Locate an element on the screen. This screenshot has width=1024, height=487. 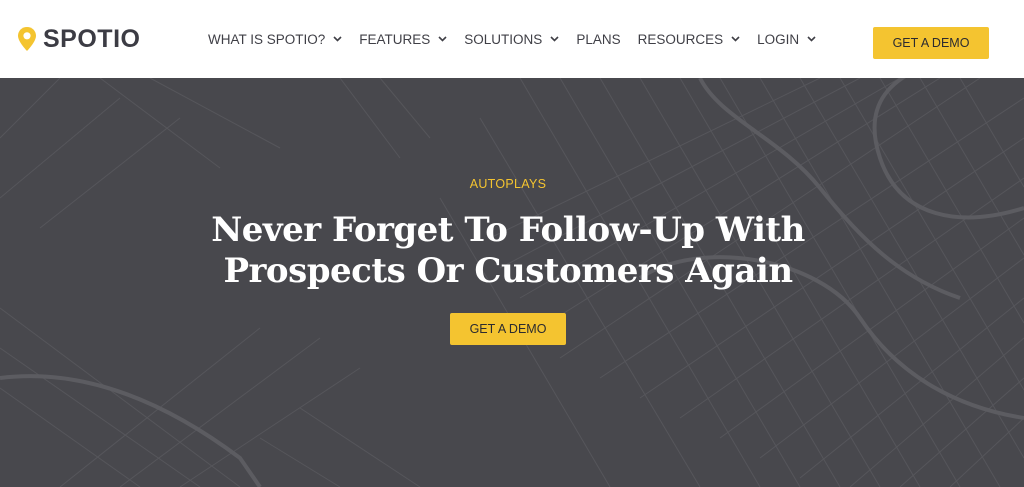
nav-item-solutions: SOLUTIONS is located at coordinates (511, 39).